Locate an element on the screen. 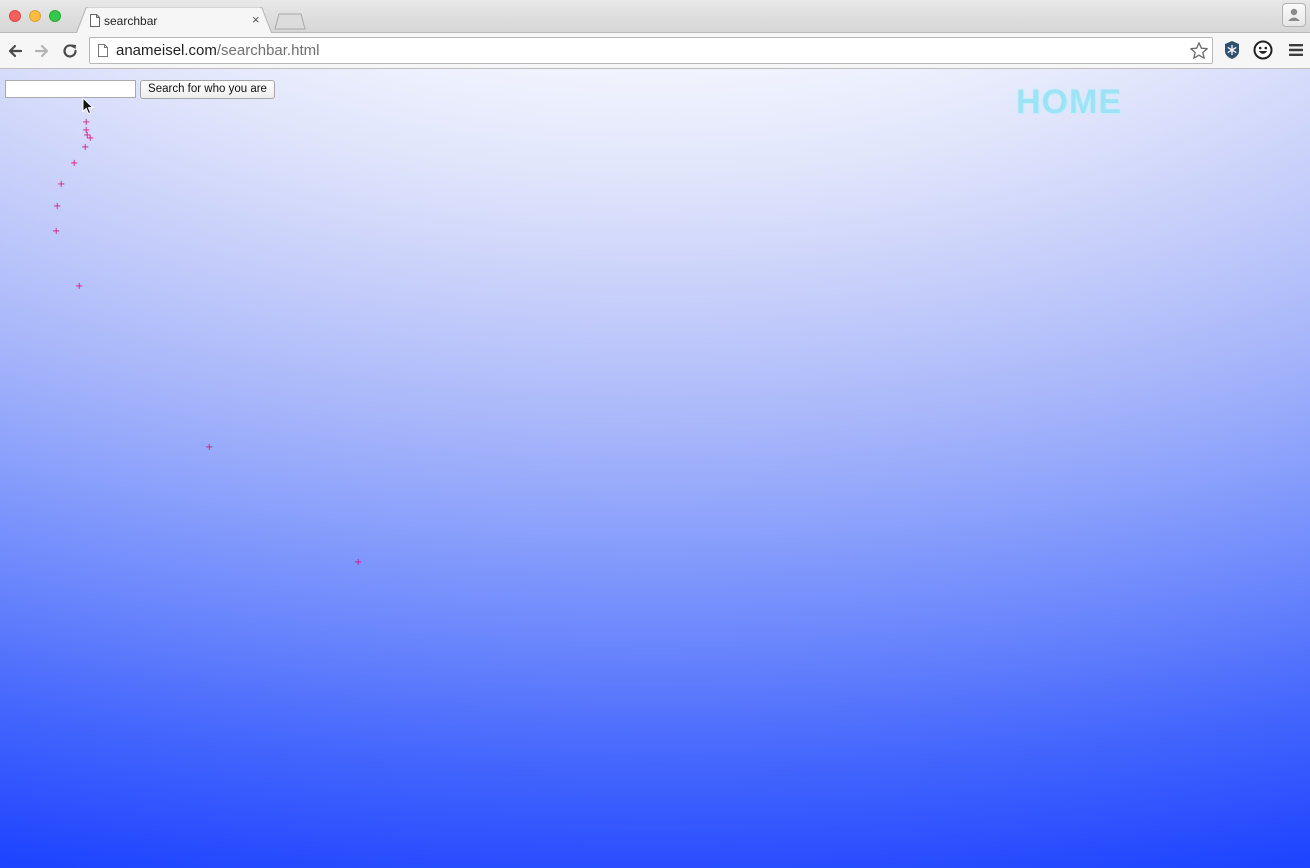 The image size is (1310, 868). tab-searchbar: searchbar × is located at coordinates (174, 20).